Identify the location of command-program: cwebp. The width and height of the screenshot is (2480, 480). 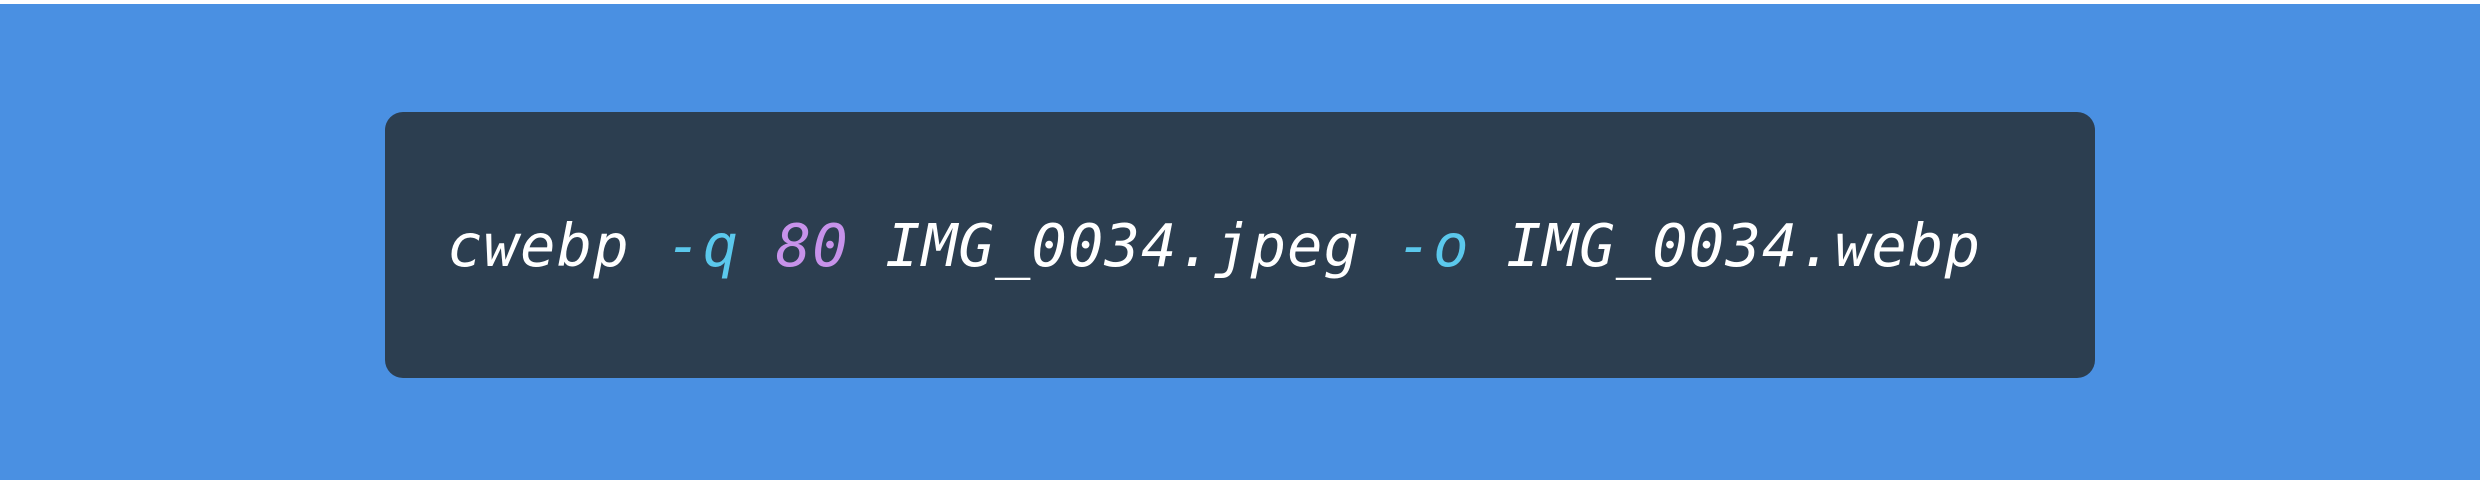
(538, 245).